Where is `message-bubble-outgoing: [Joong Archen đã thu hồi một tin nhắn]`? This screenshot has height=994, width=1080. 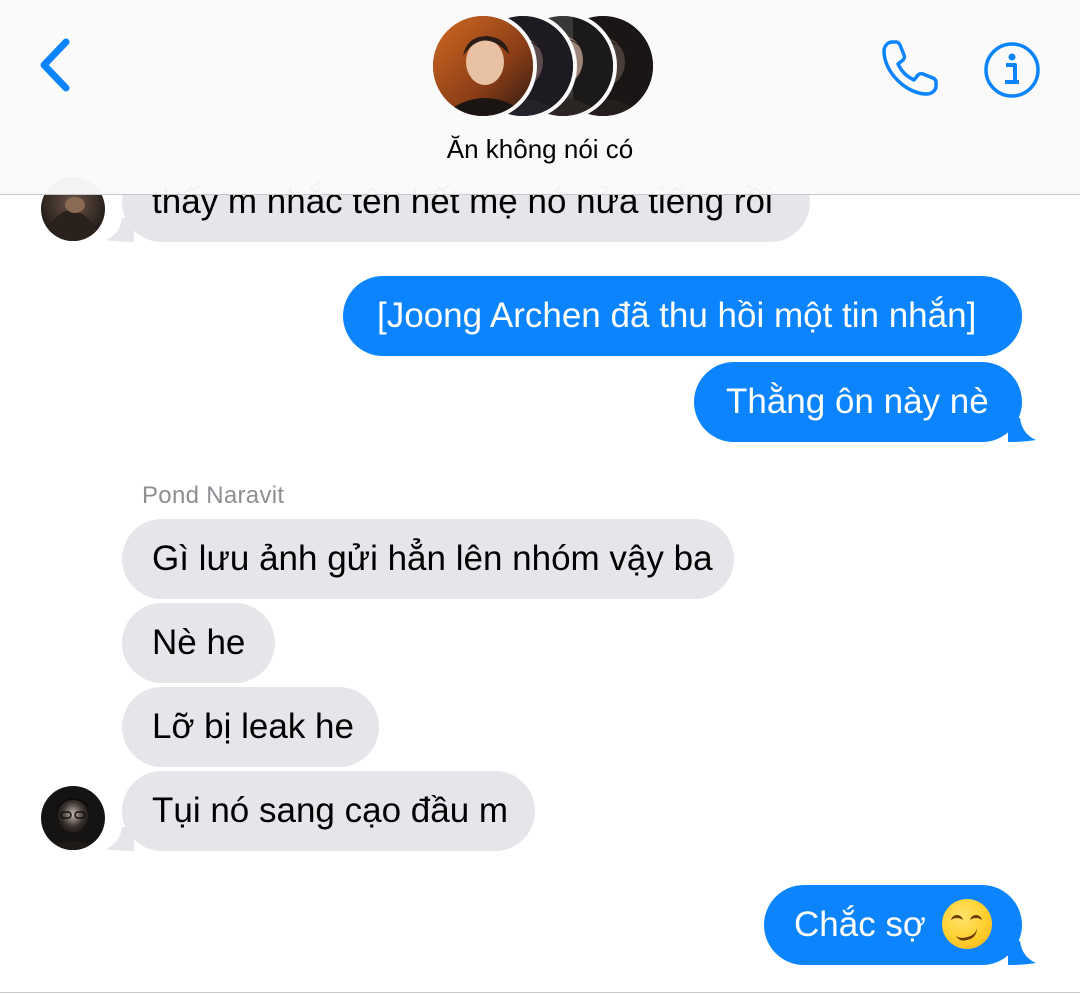 message-bubble-outgoing: [Joong Archen đã thu hồi một tin nhắn] is located at coordinates (682, 316).